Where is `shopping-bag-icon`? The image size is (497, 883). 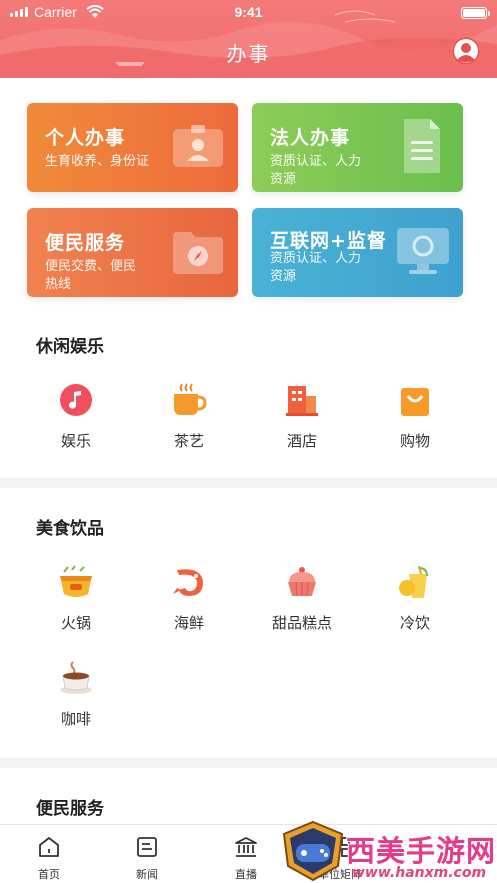 shopping-bag-icon is located at coordinates (415, 400).